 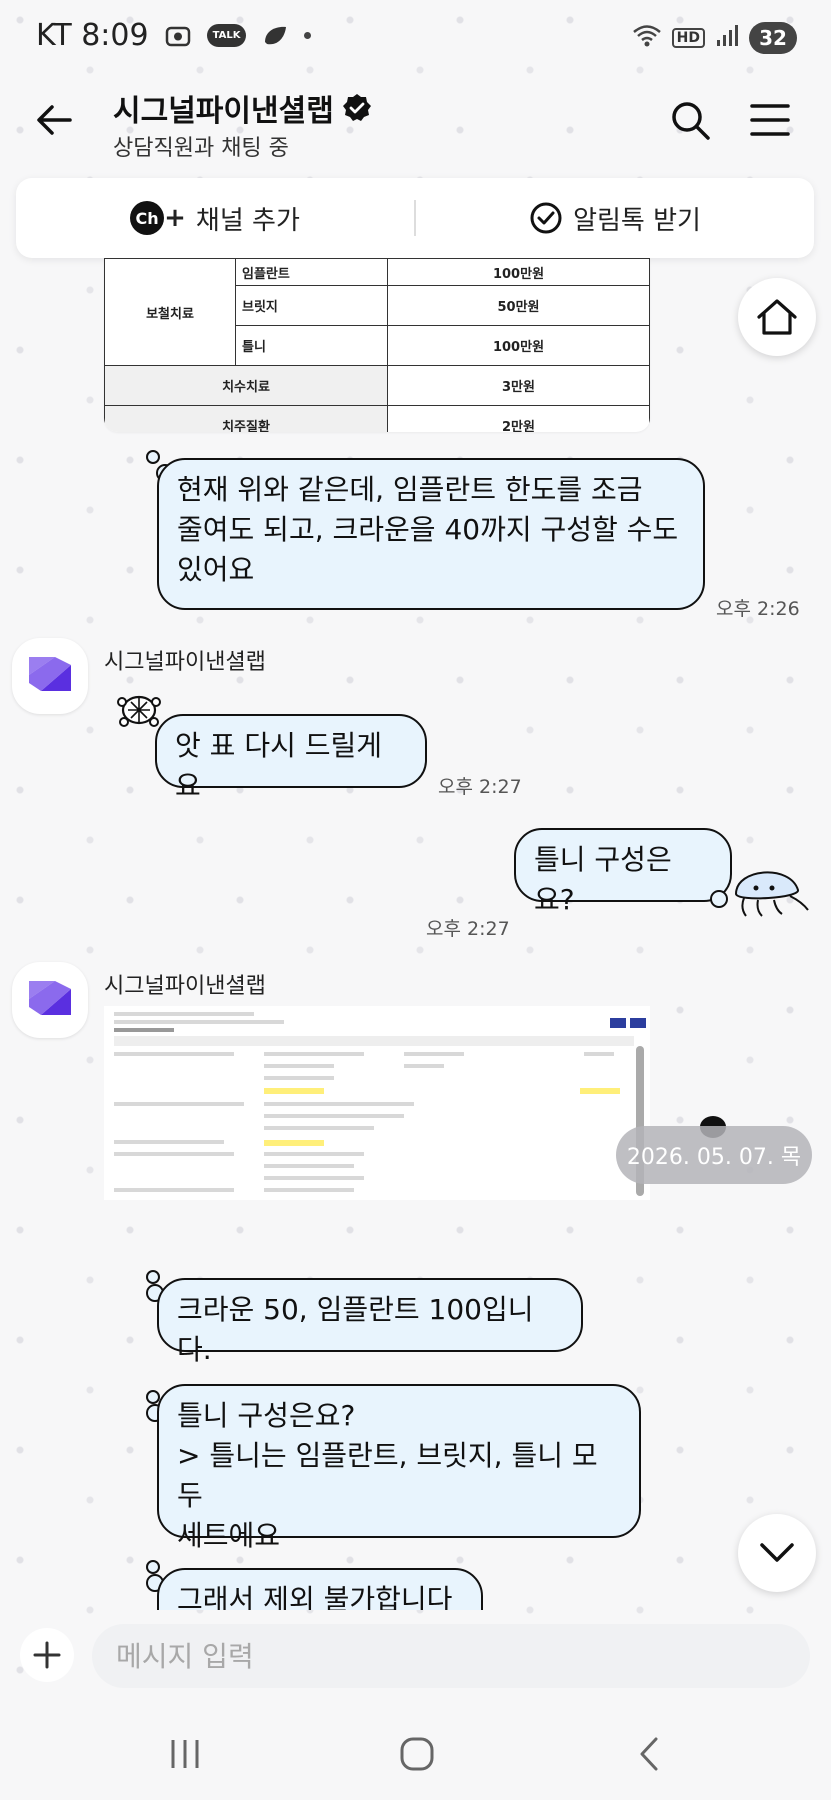 What do you see at coordinates (311, 272) in the screenshot?
I see `table-cell: 임플란트` at bounding box center [311, 272].